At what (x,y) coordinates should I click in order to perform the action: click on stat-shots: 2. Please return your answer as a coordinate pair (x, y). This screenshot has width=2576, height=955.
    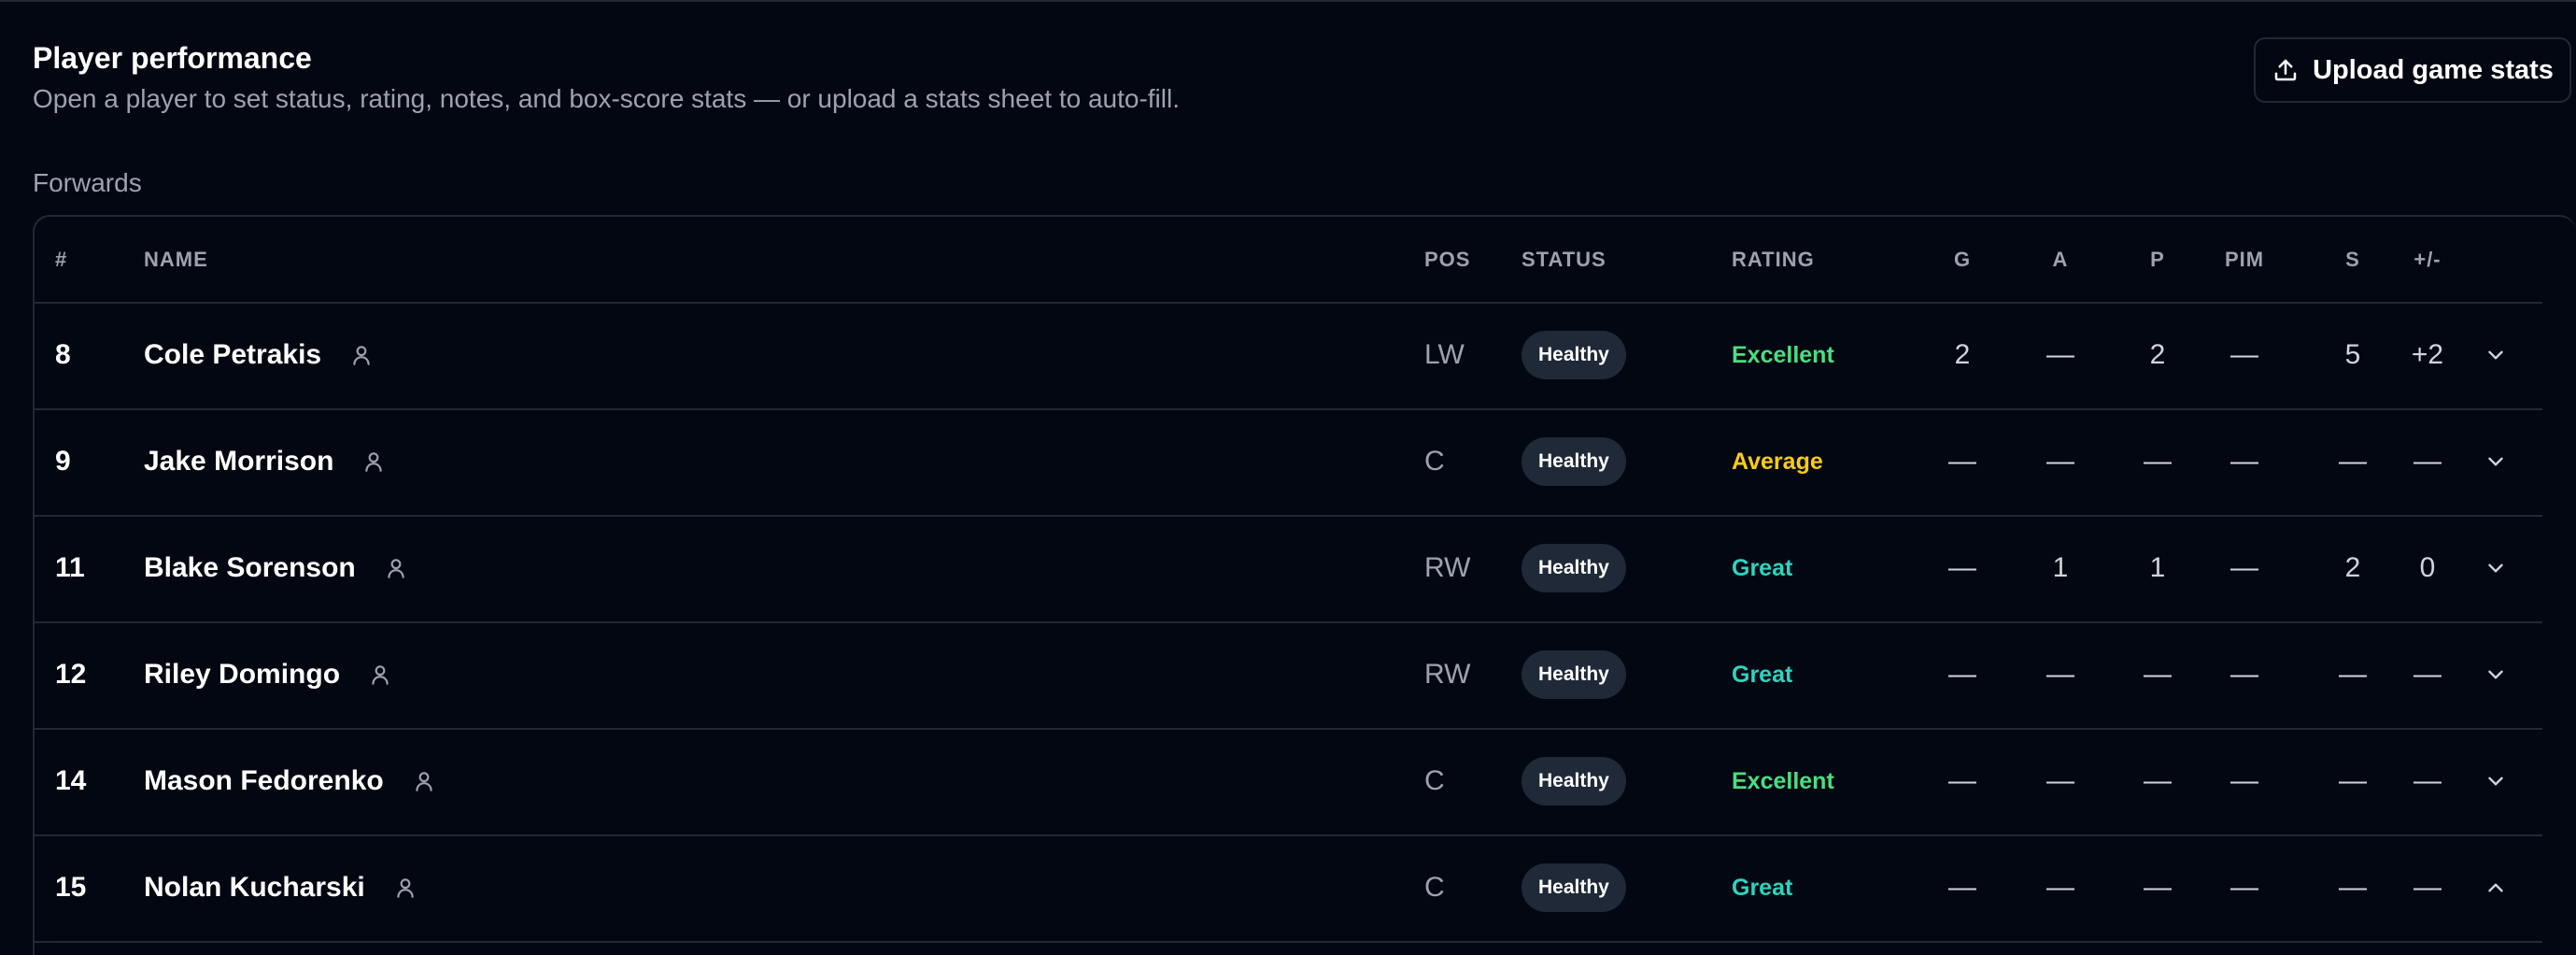
    Looking at the image, I should click on (2352, 567).